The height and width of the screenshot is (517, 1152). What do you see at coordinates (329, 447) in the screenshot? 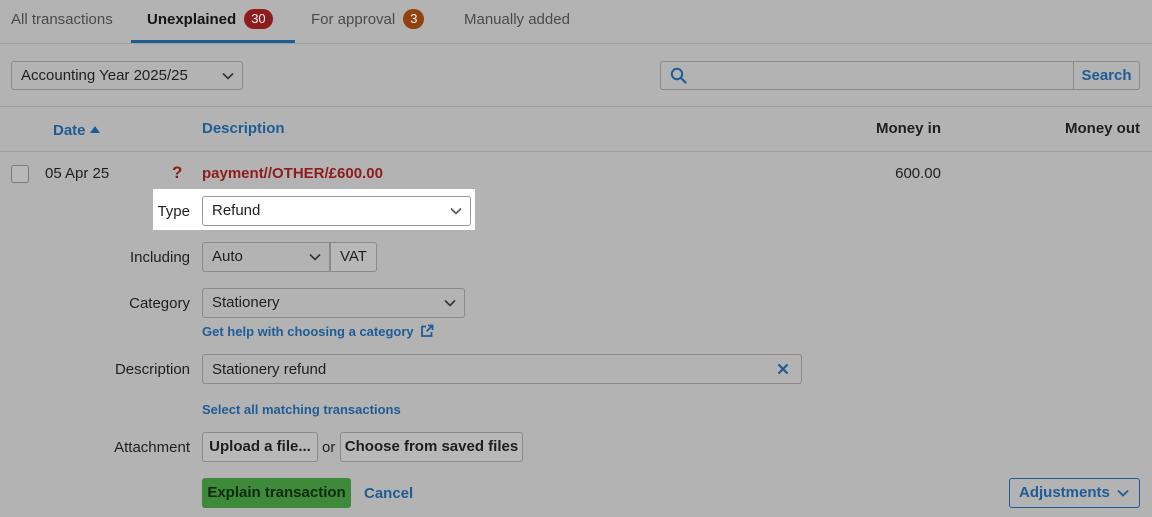
I see `or-text: or` at bounding box center [329, 447].